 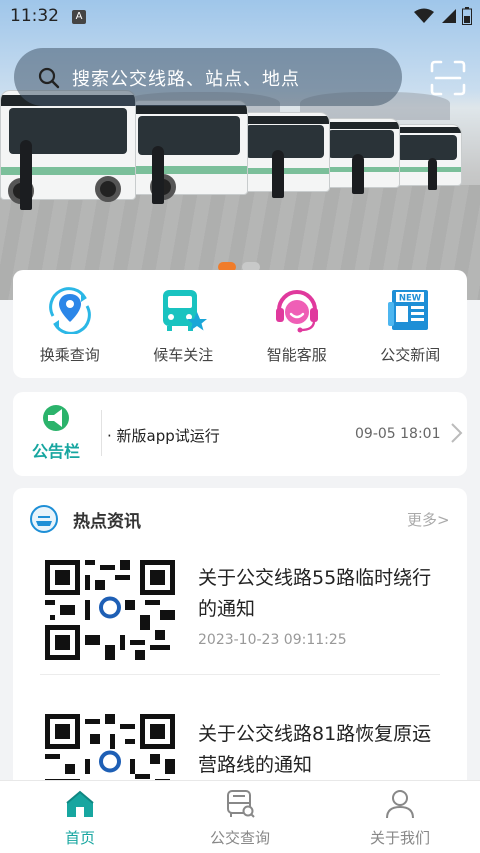 I want to click on wifi-icon, so click(x=424, y=15).